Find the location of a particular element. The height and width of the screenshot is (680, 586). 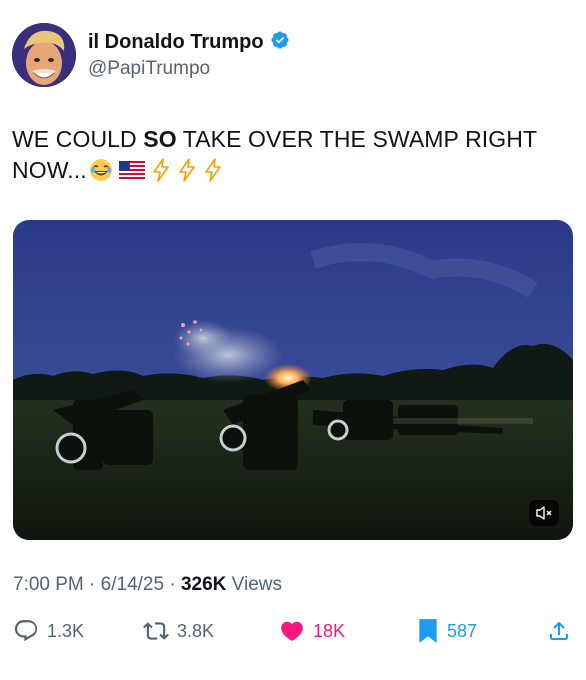

tweet-time: 7:00 PM is located at coordinates (48, 584).